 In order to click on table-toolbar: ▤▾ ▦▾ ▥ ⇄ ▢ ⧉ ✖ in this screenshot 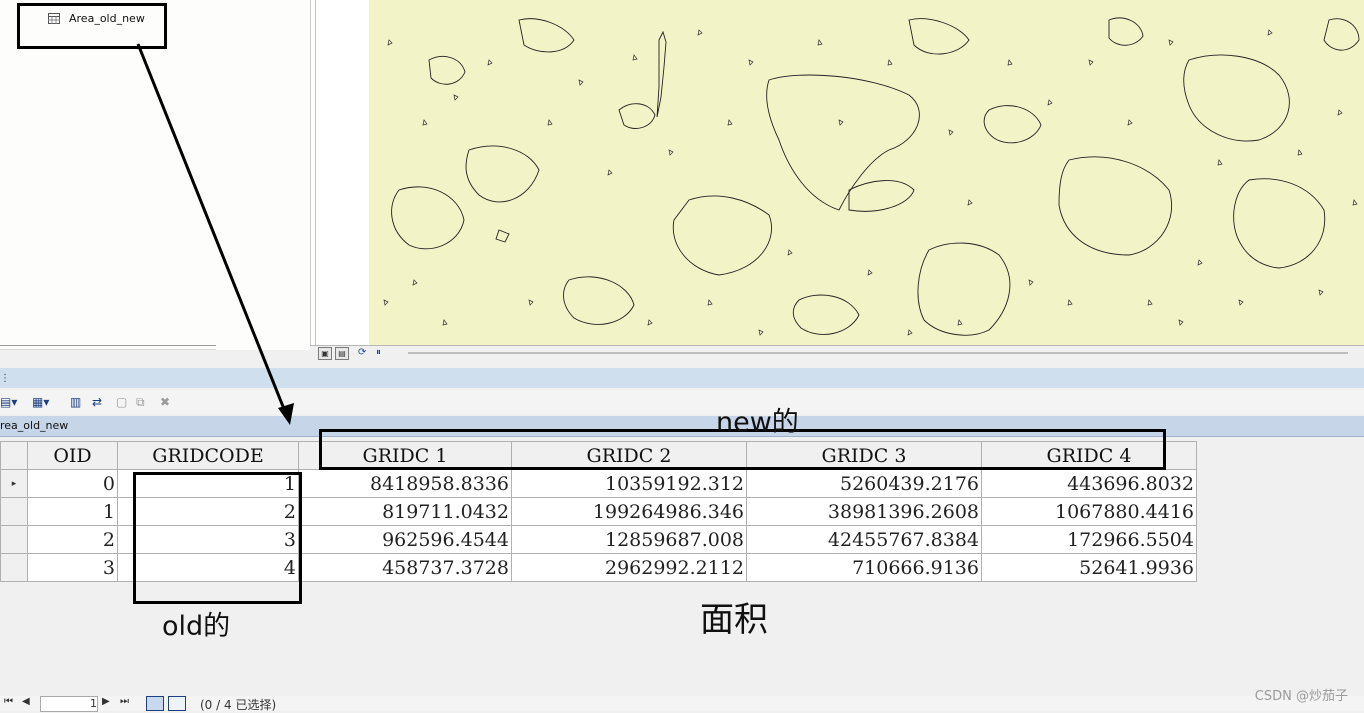, I will do `click(682, 402)`.